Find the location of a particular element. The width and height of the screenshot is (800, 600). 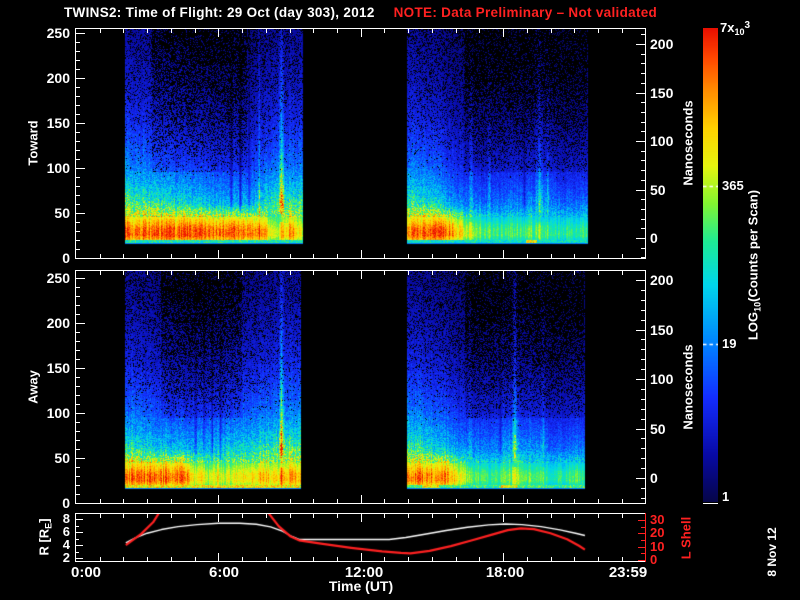

toward-ytick-label: 150 is located at coordinates (58, 123).